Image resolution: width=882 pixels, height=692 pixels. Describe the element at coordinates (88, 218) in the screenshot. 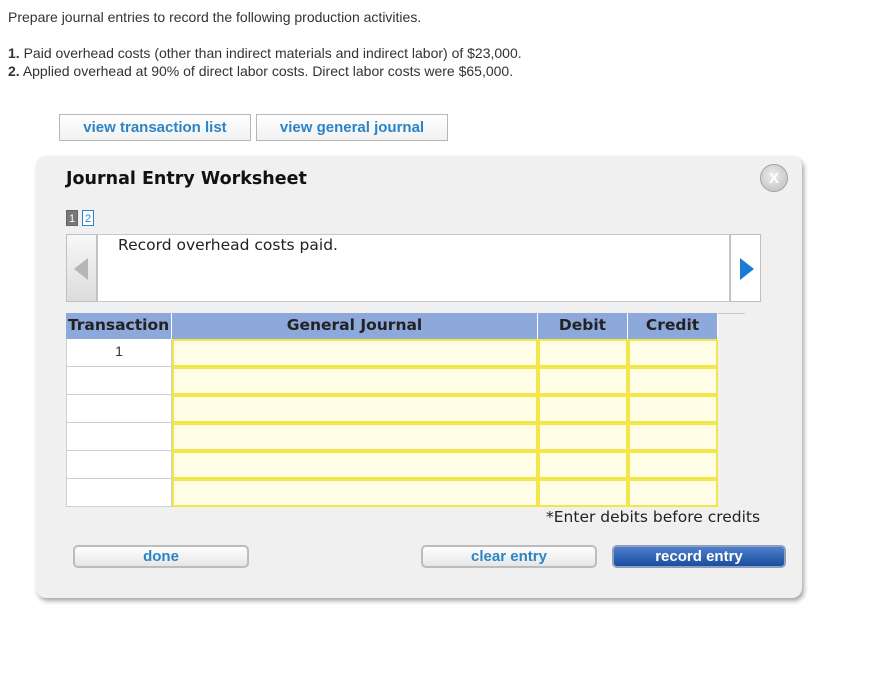

I see `page-2-link: 2` at that location.